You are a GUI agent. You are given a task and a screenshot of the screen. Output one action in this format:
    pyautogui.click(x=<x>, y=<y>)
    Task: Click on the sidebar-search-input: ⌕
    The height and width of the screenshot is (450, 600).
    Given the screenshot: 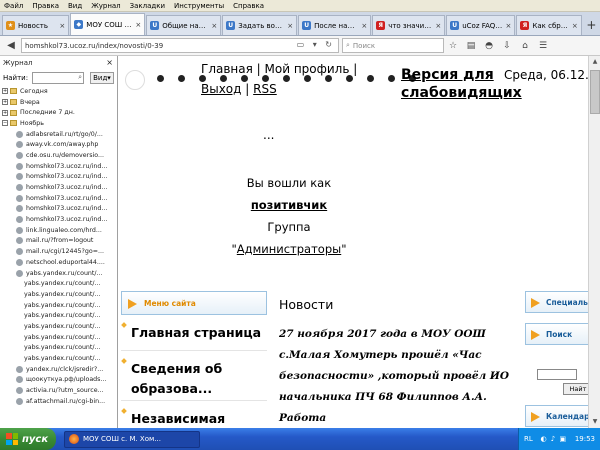 What is the action you would take?
    pyautogui.click(x=58, y=78)
    